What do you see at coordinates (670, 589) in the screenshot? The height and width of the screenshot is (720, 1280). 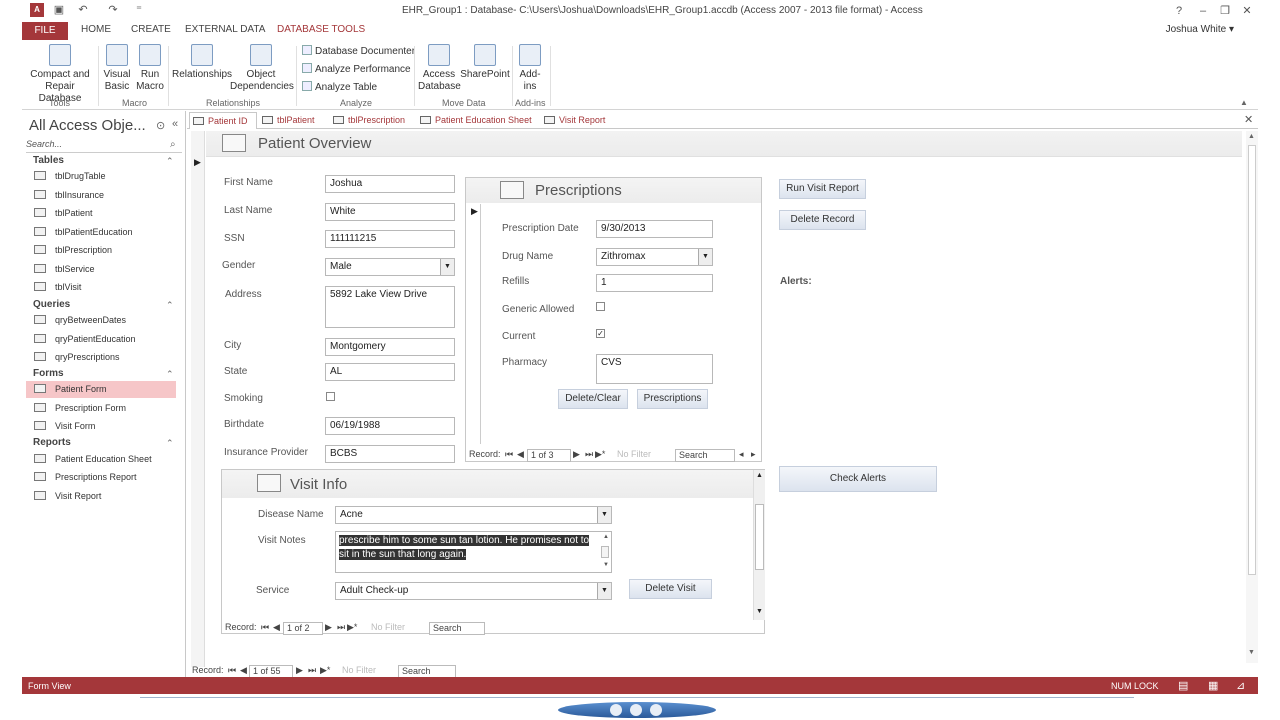 I see `delete-visit-button: Delete Visit` at bounding box center [670, 589].